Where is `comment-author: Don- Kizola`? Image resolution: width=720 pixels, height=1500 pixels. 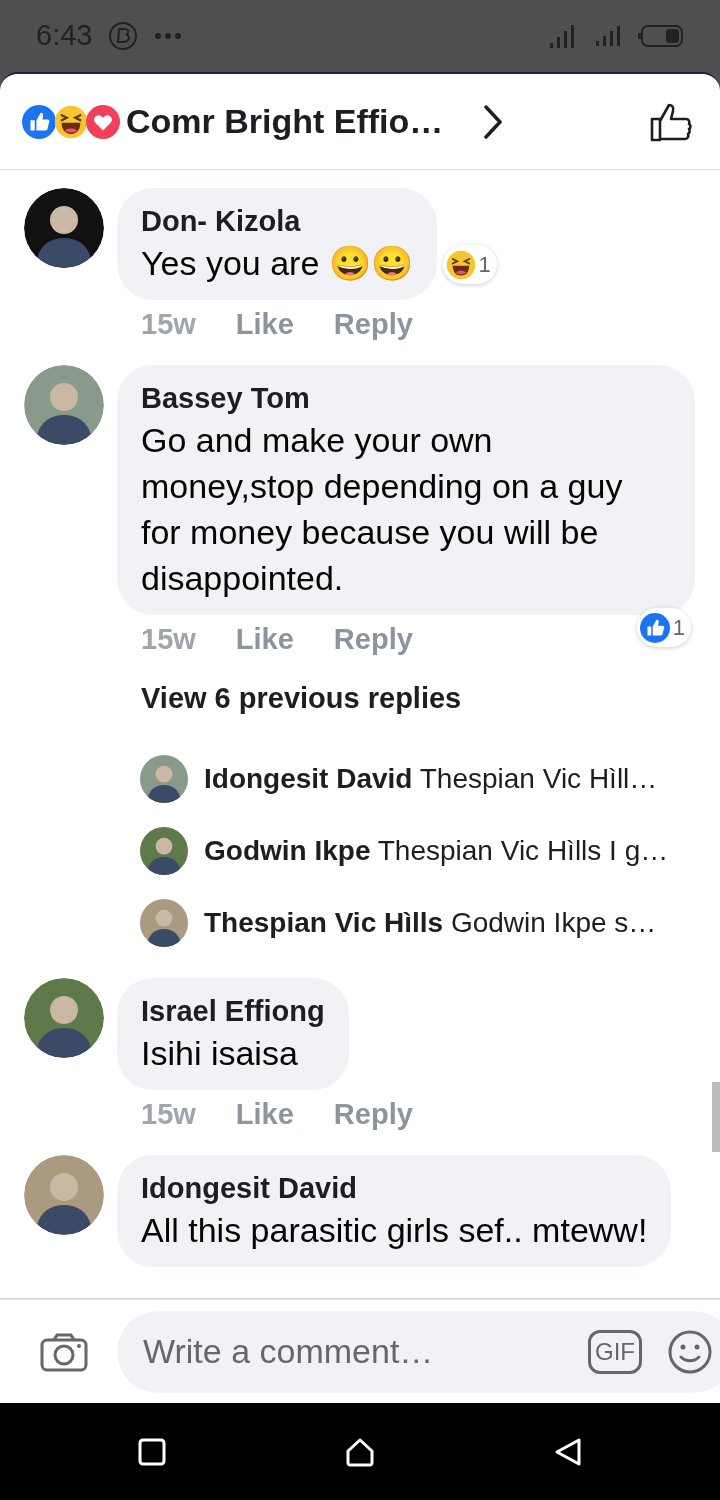
comment-author: Don- Kizola is located at coordinates (277, 221).